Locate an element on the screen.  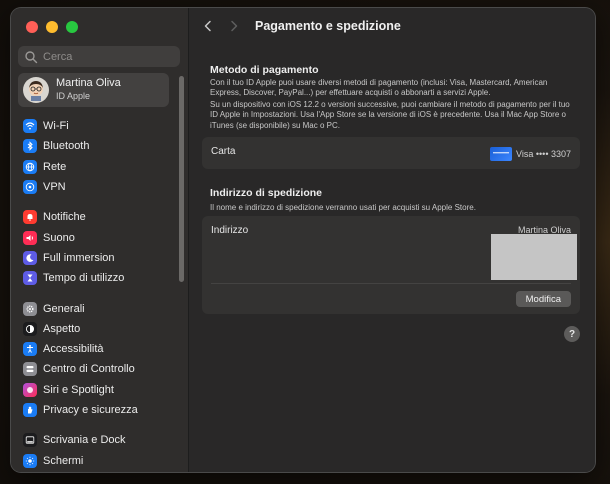
sidebar-item-label: Notifiche is located at coordinates (64, 217).